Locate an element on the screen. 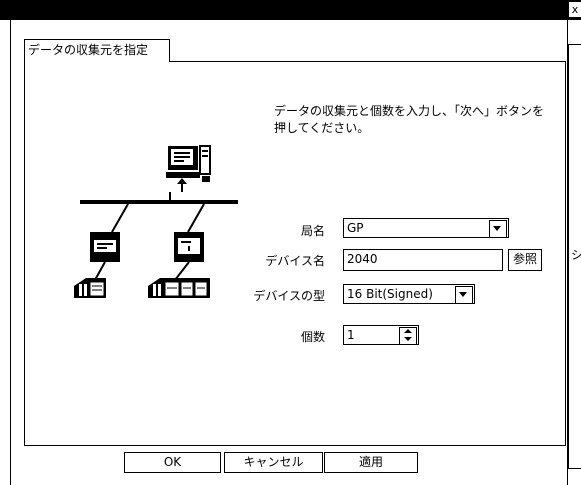 The image size is (581, 485). side-panel-label: シ is located at coordinates (576, 255).